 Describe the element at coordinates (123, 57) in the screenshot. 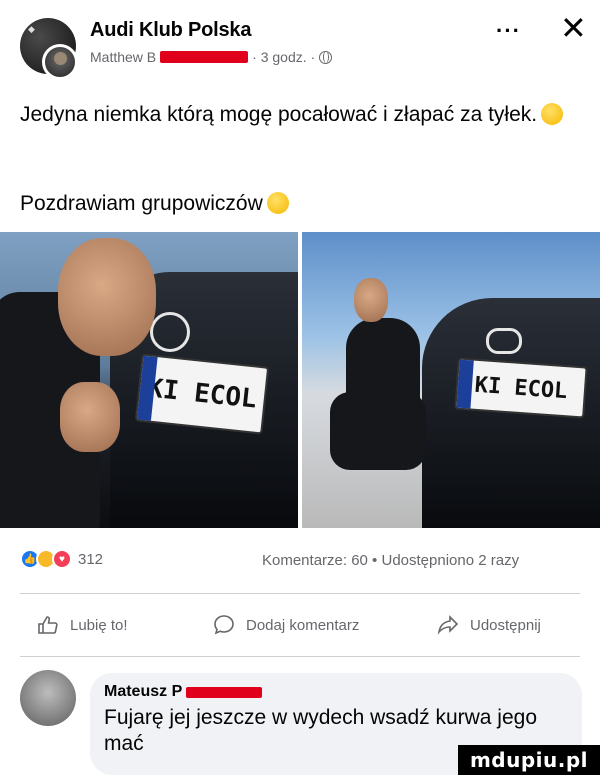

I see `author-name: Matthew B` at that location.